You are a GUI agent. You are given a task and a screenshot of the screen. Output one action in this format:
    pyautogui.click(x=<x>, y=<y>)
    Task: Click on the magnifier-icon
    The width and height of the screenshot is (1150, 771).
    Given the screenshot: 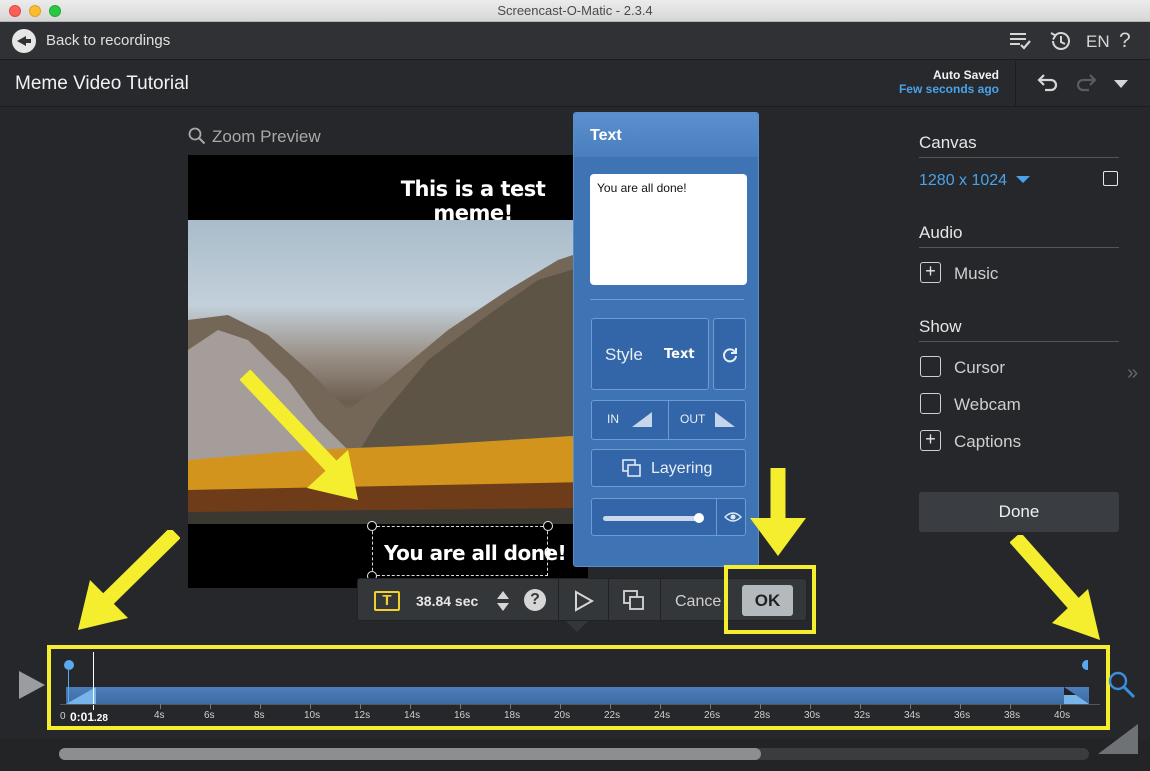 What is the action you would take?
    pyautogui.click(x=197, y=138)
    